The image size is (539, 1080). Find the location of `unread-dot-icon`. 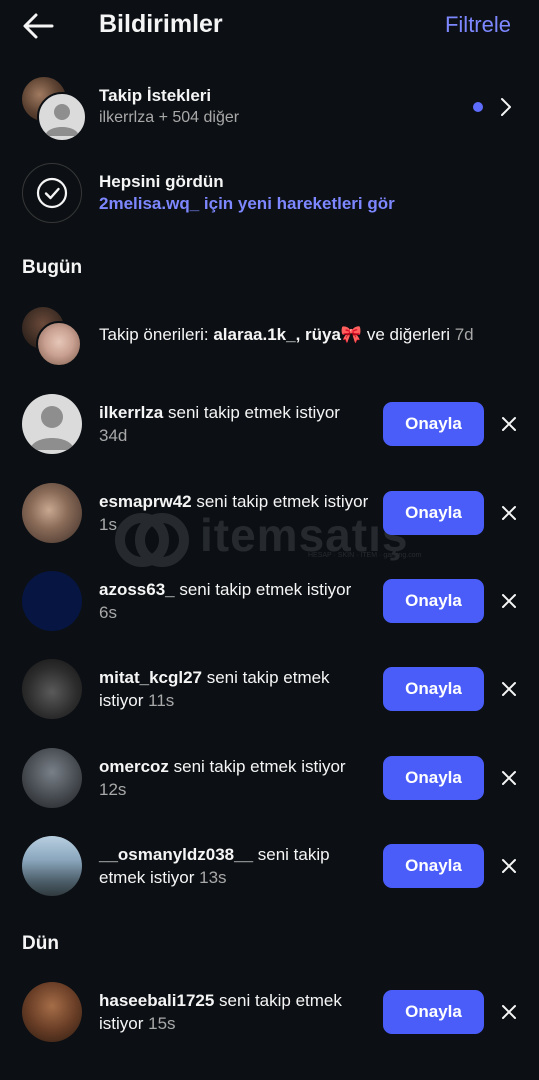

unread-dot-icon is located at coordinates (478, 107).